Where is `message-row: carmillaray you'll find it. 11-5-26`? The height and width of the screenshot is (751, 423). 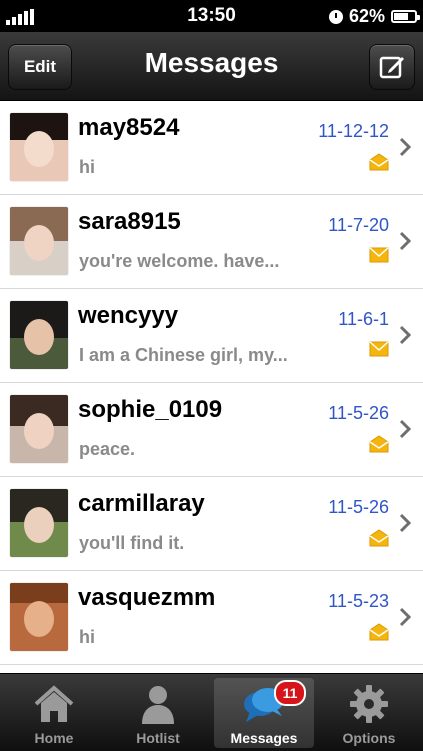 message-row: carmillaray you'll find it. 11-5-26 is located at coordinates (211, 524).